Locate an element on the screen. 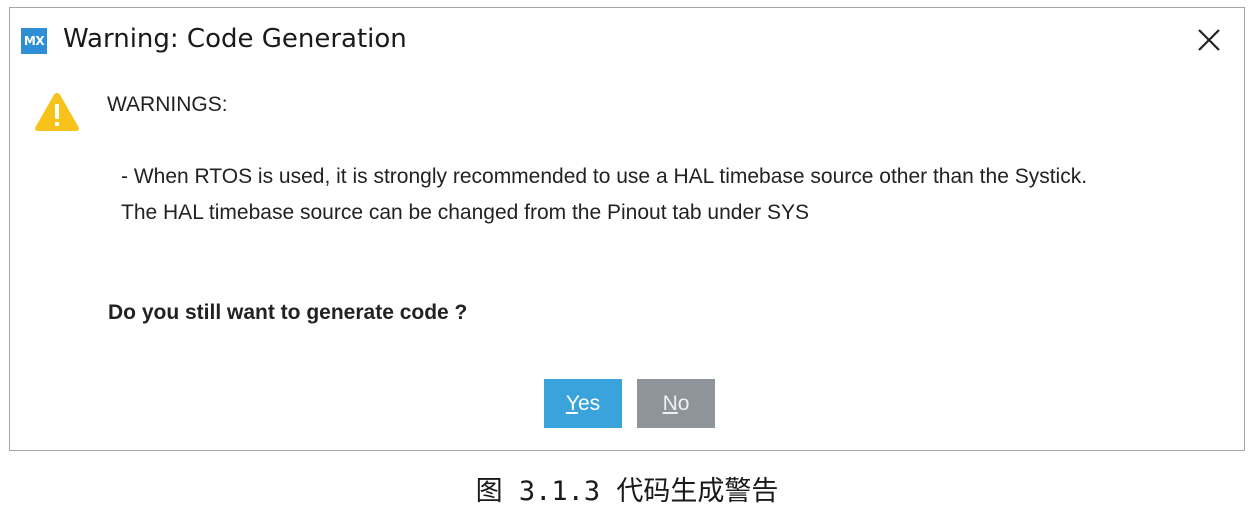  no-label-rest: o is located at coordinates (683, 403).